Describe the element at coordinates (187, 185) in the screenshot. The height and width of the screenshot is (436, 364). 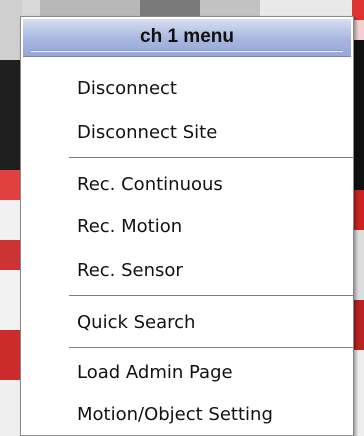
I see `menu-item-rec-continuous: Rec. Continuous` at that location.